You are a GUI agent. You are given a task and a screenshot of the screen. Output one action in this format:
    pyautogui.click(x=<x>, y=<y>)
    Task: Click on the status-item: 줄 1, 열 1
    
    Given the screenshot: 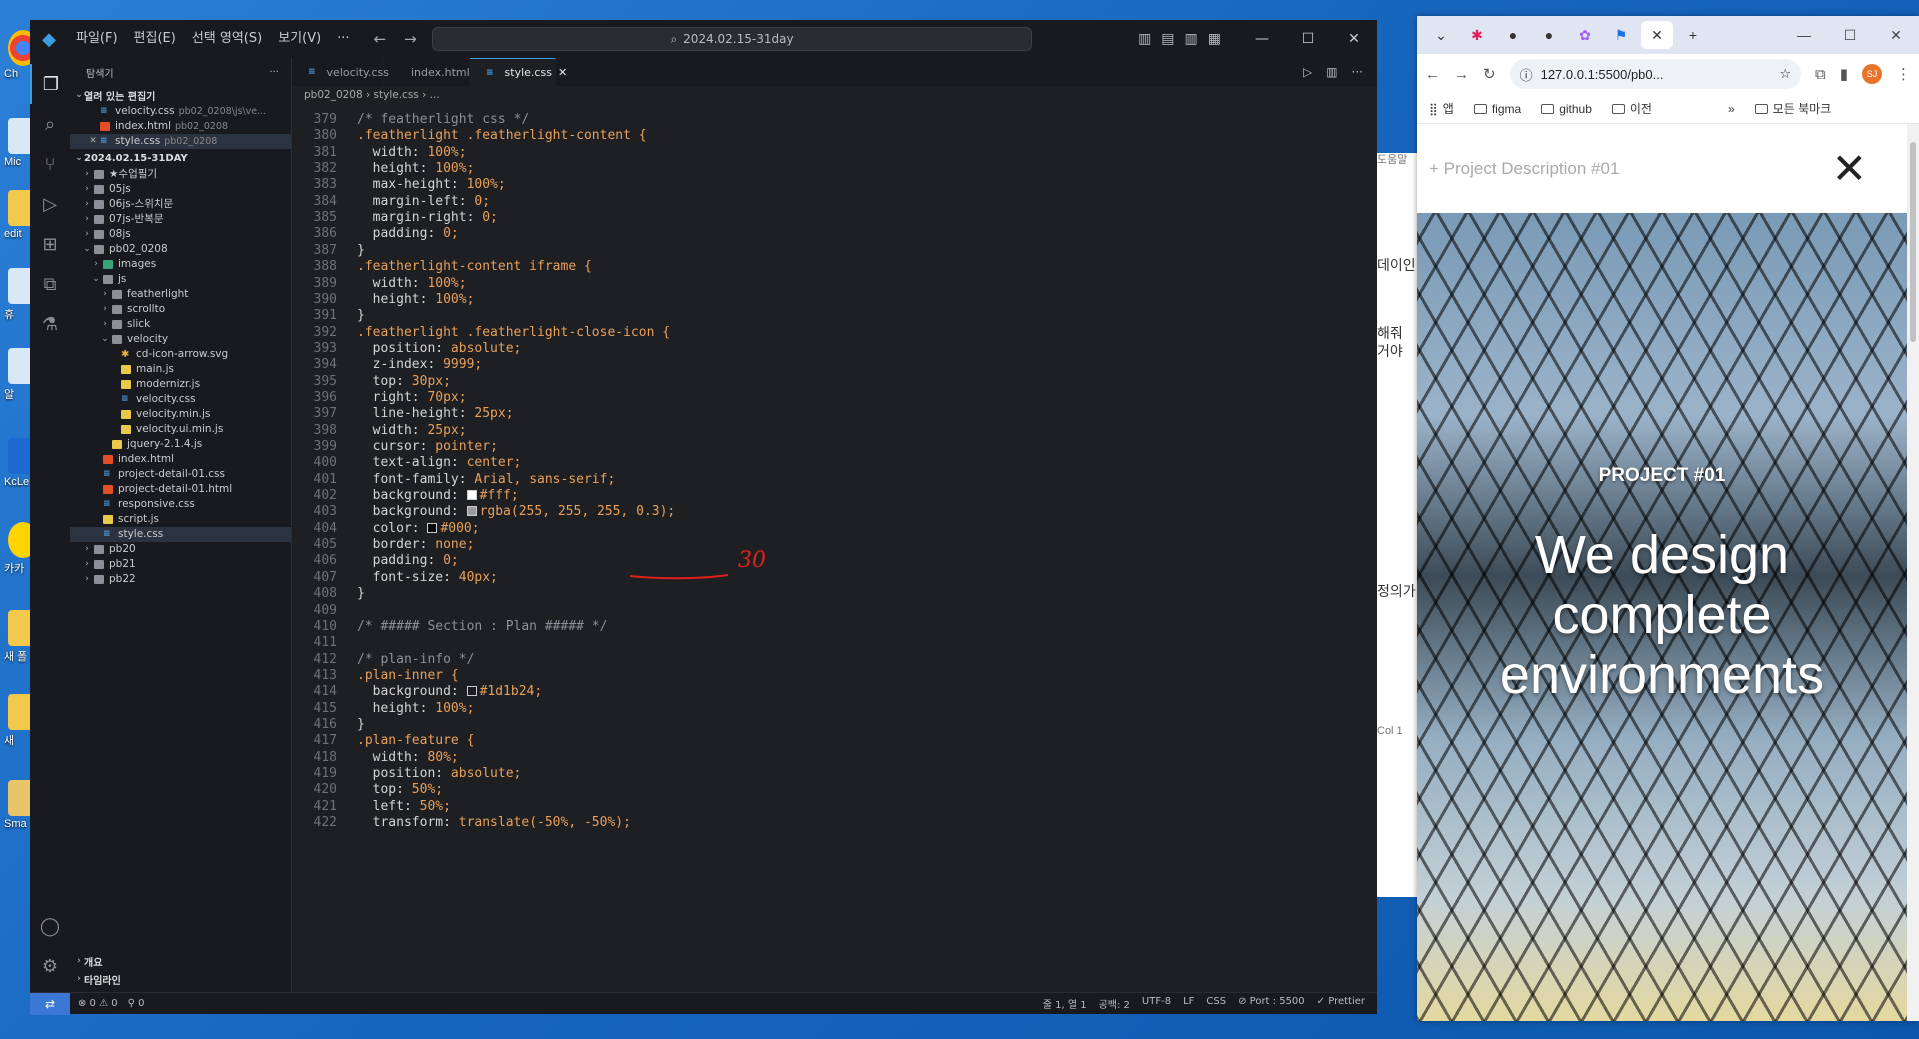 What is the action you would take?
    pyautogui.click(x=1065, y=1003)
    